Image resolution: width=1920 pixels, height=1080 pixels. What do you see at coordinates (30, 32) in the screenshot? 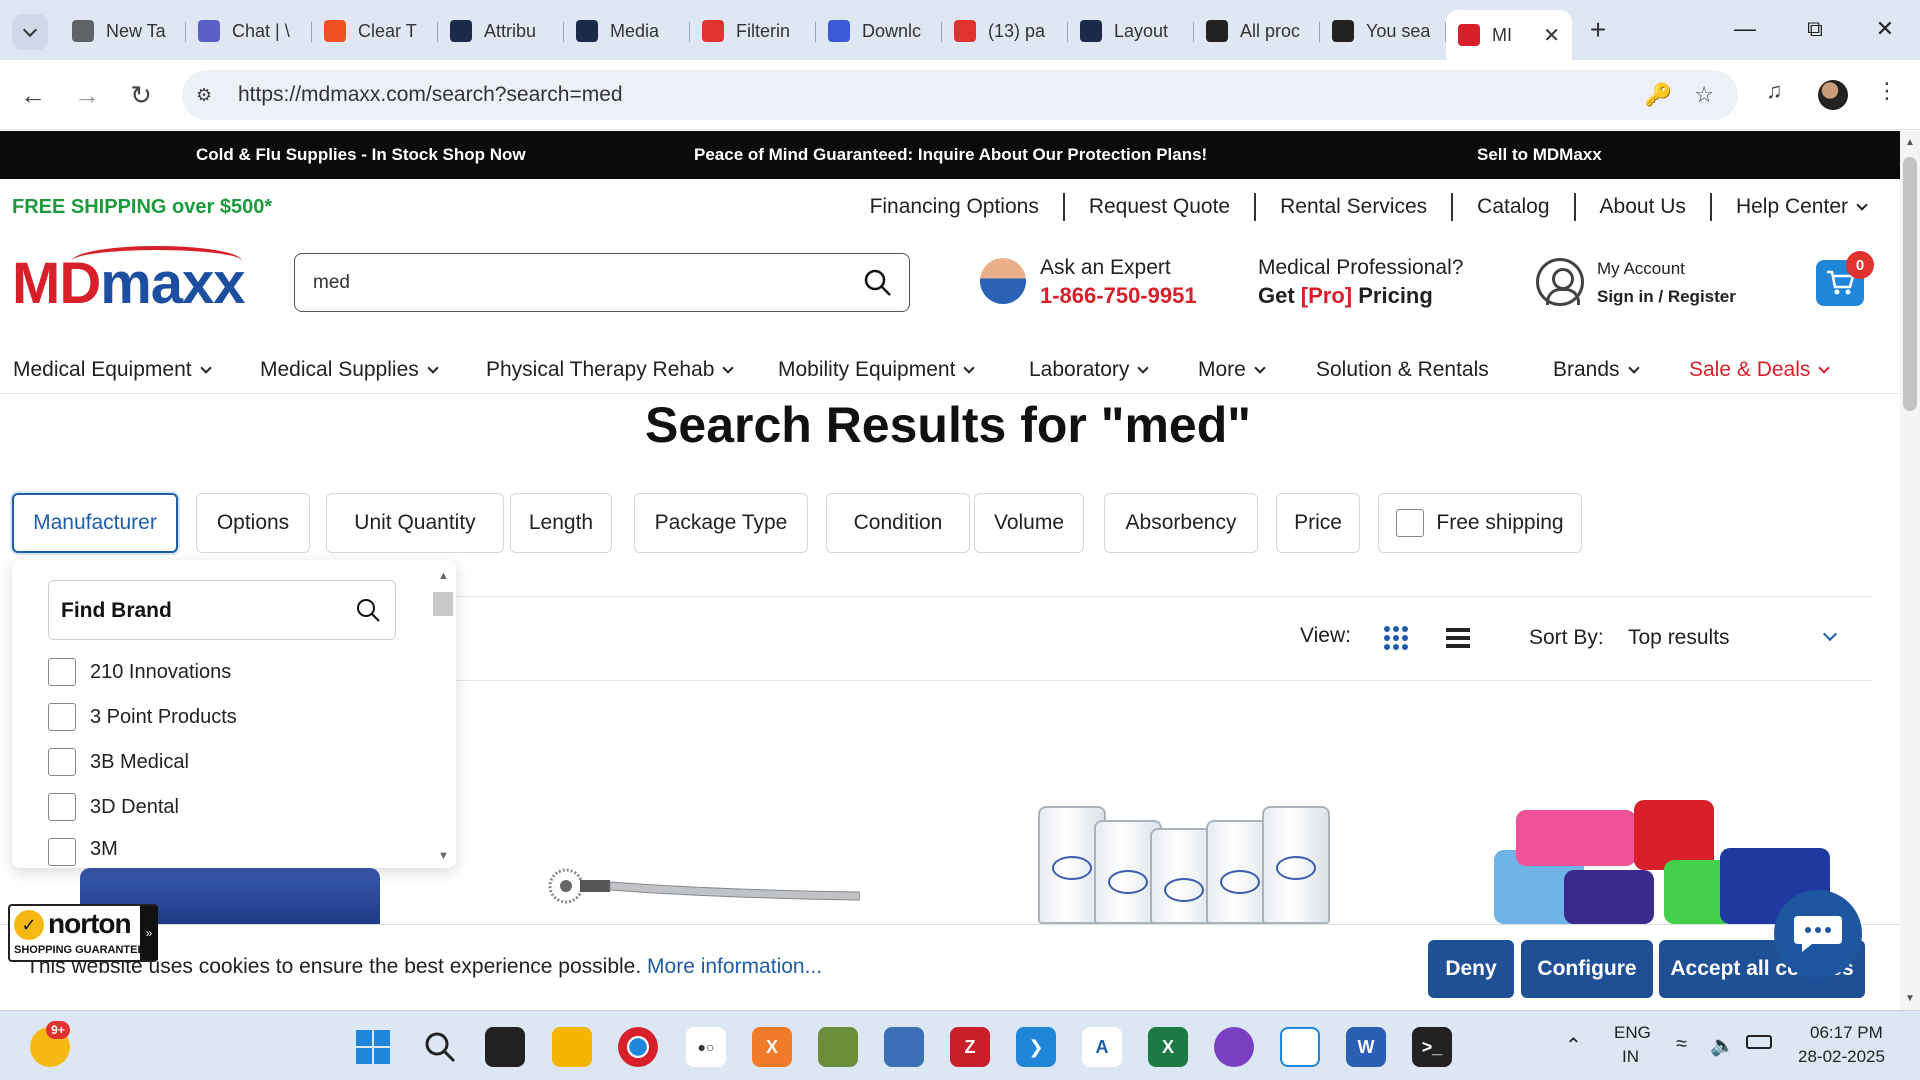
I see `tab-search-button` at bounding box center [30, 32].